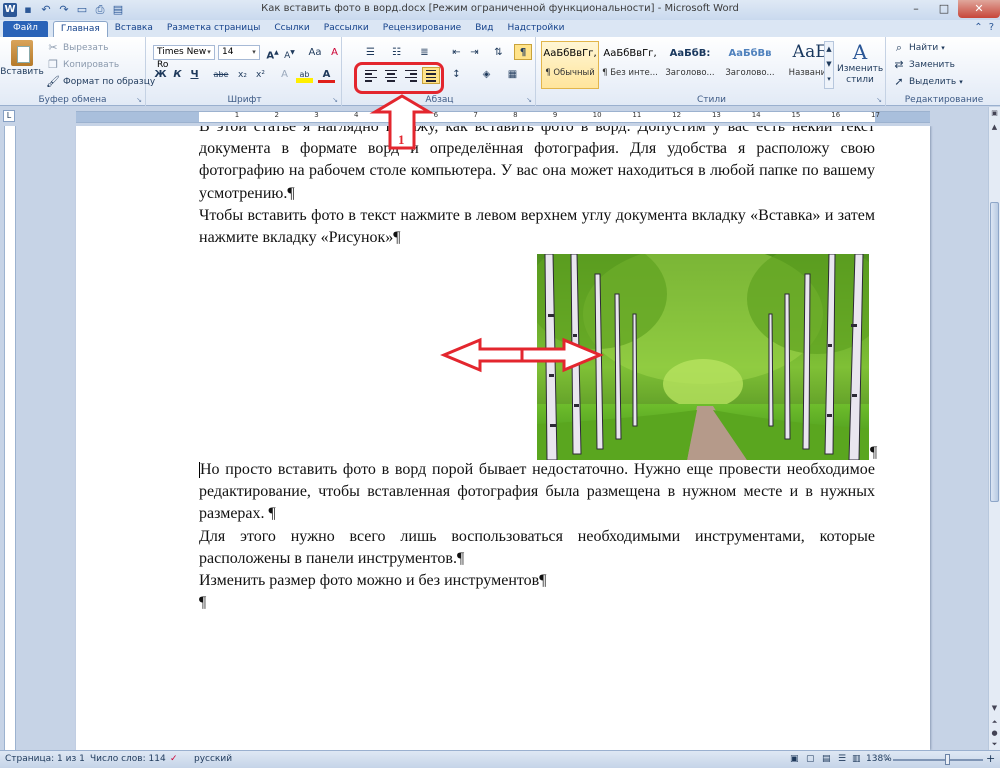  Describe the element at coordinates (990, 758) in the screenshot. I see `zoom-in-button: +` at that location.